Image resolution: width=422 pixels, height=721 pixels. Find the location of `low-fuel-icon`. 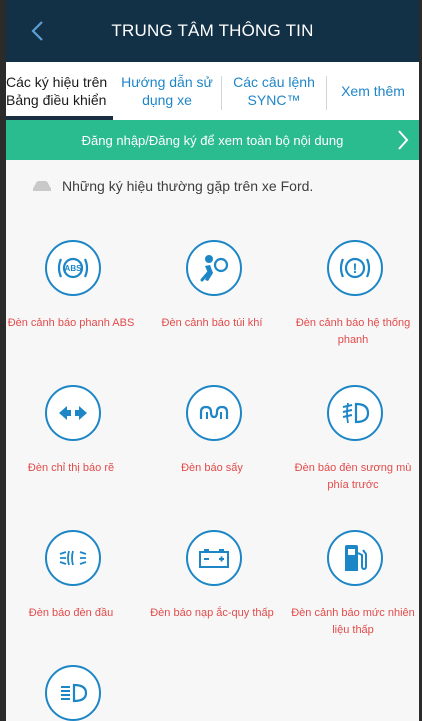

low-fuel-icon is located at coordinates (356, 558).